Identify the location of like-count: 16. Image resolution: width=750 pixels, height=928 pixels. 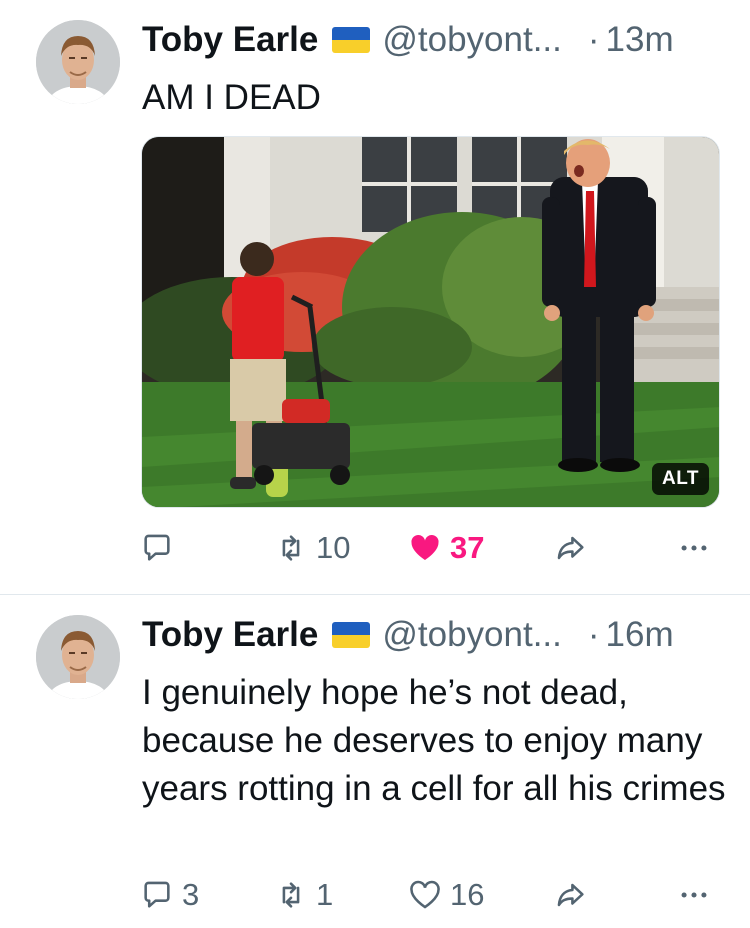
(467, 894).